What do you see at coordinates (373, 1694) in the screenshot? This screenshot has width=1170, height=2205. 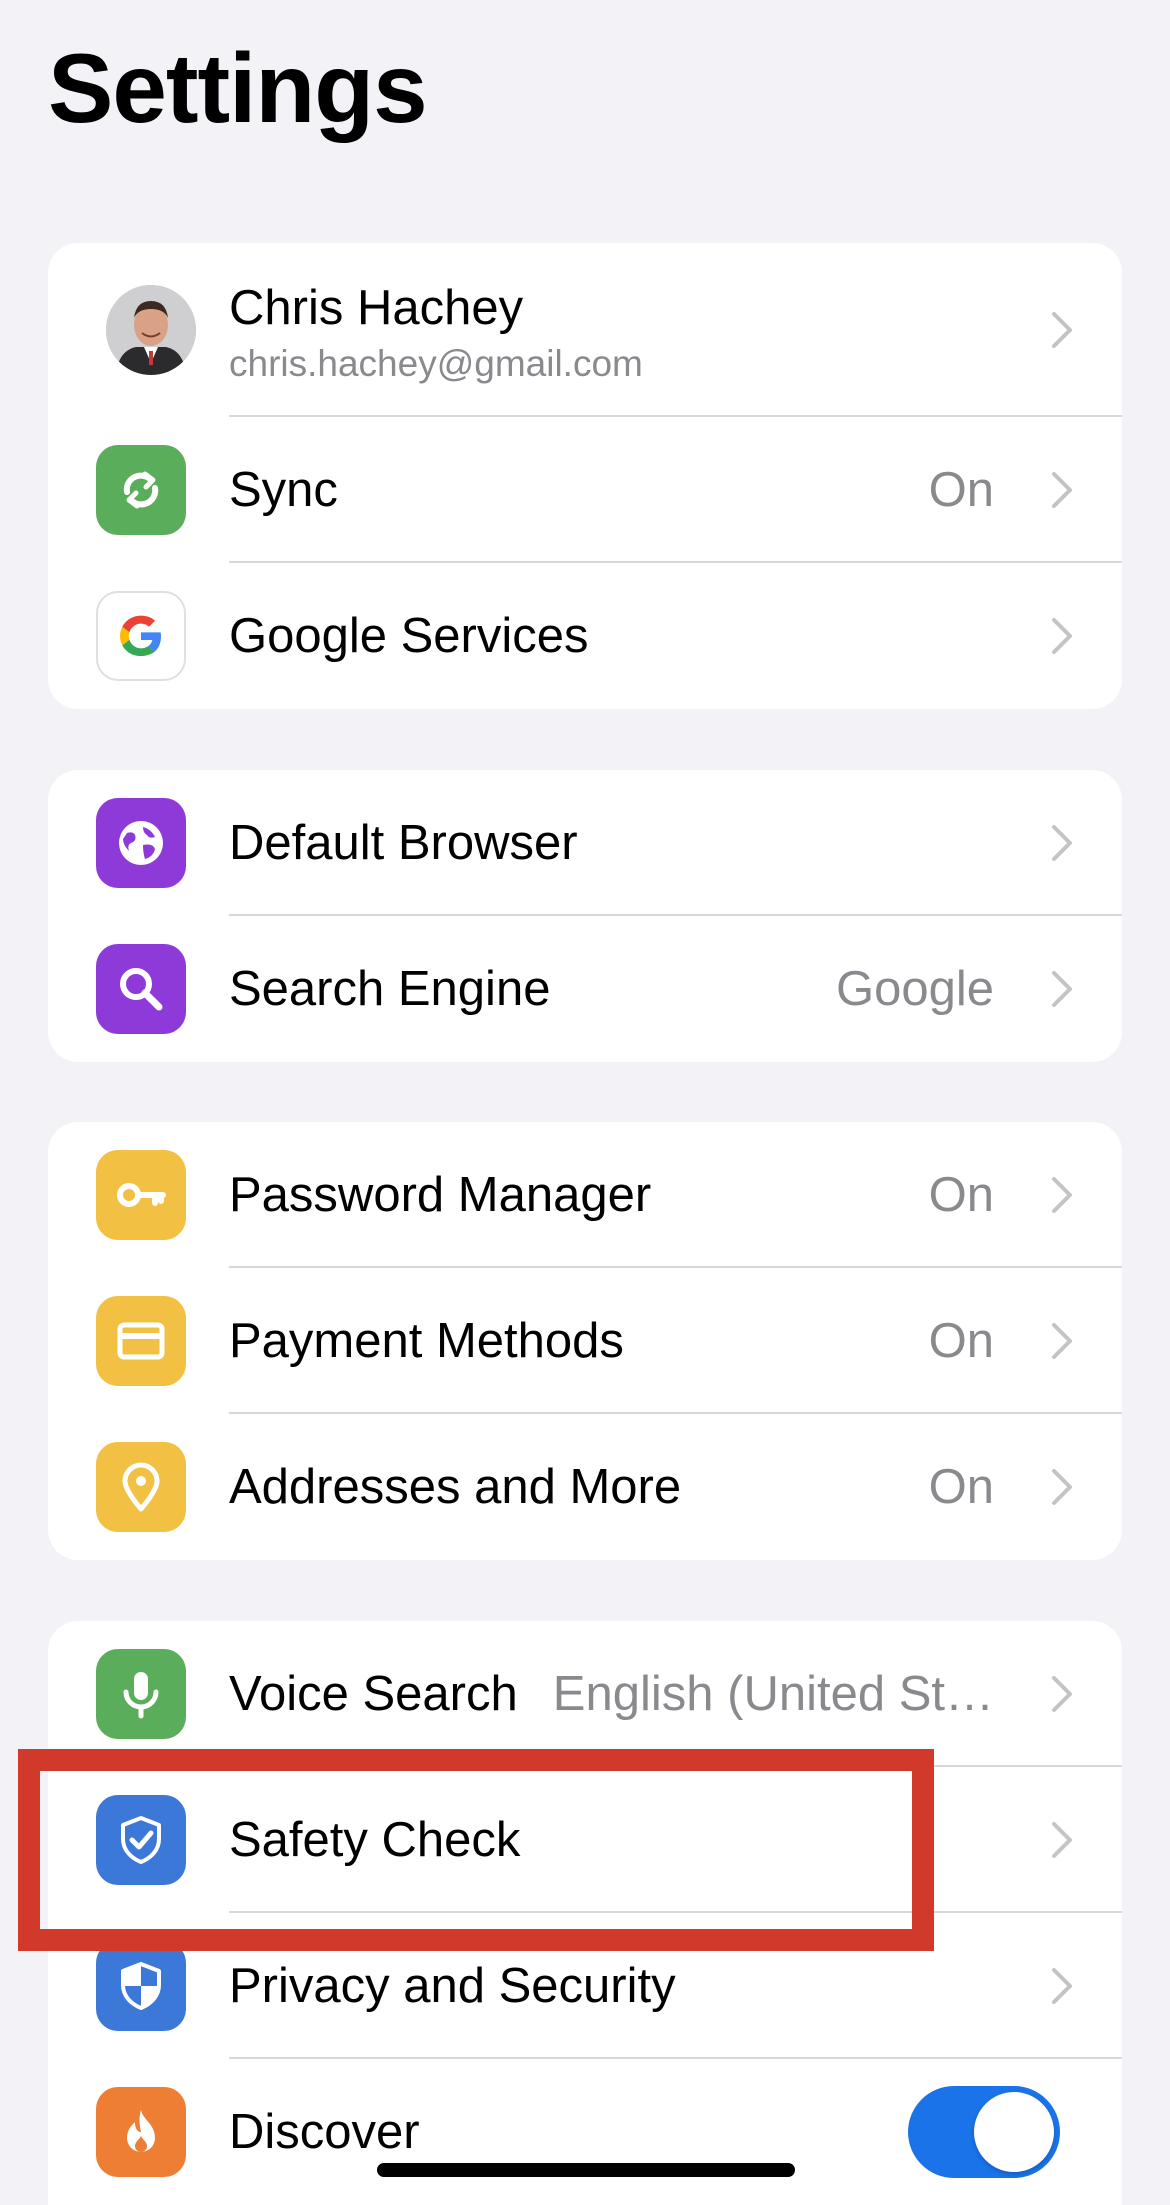 I see `voice-search-label: Voice Search` at bounding box center [373, 1694].